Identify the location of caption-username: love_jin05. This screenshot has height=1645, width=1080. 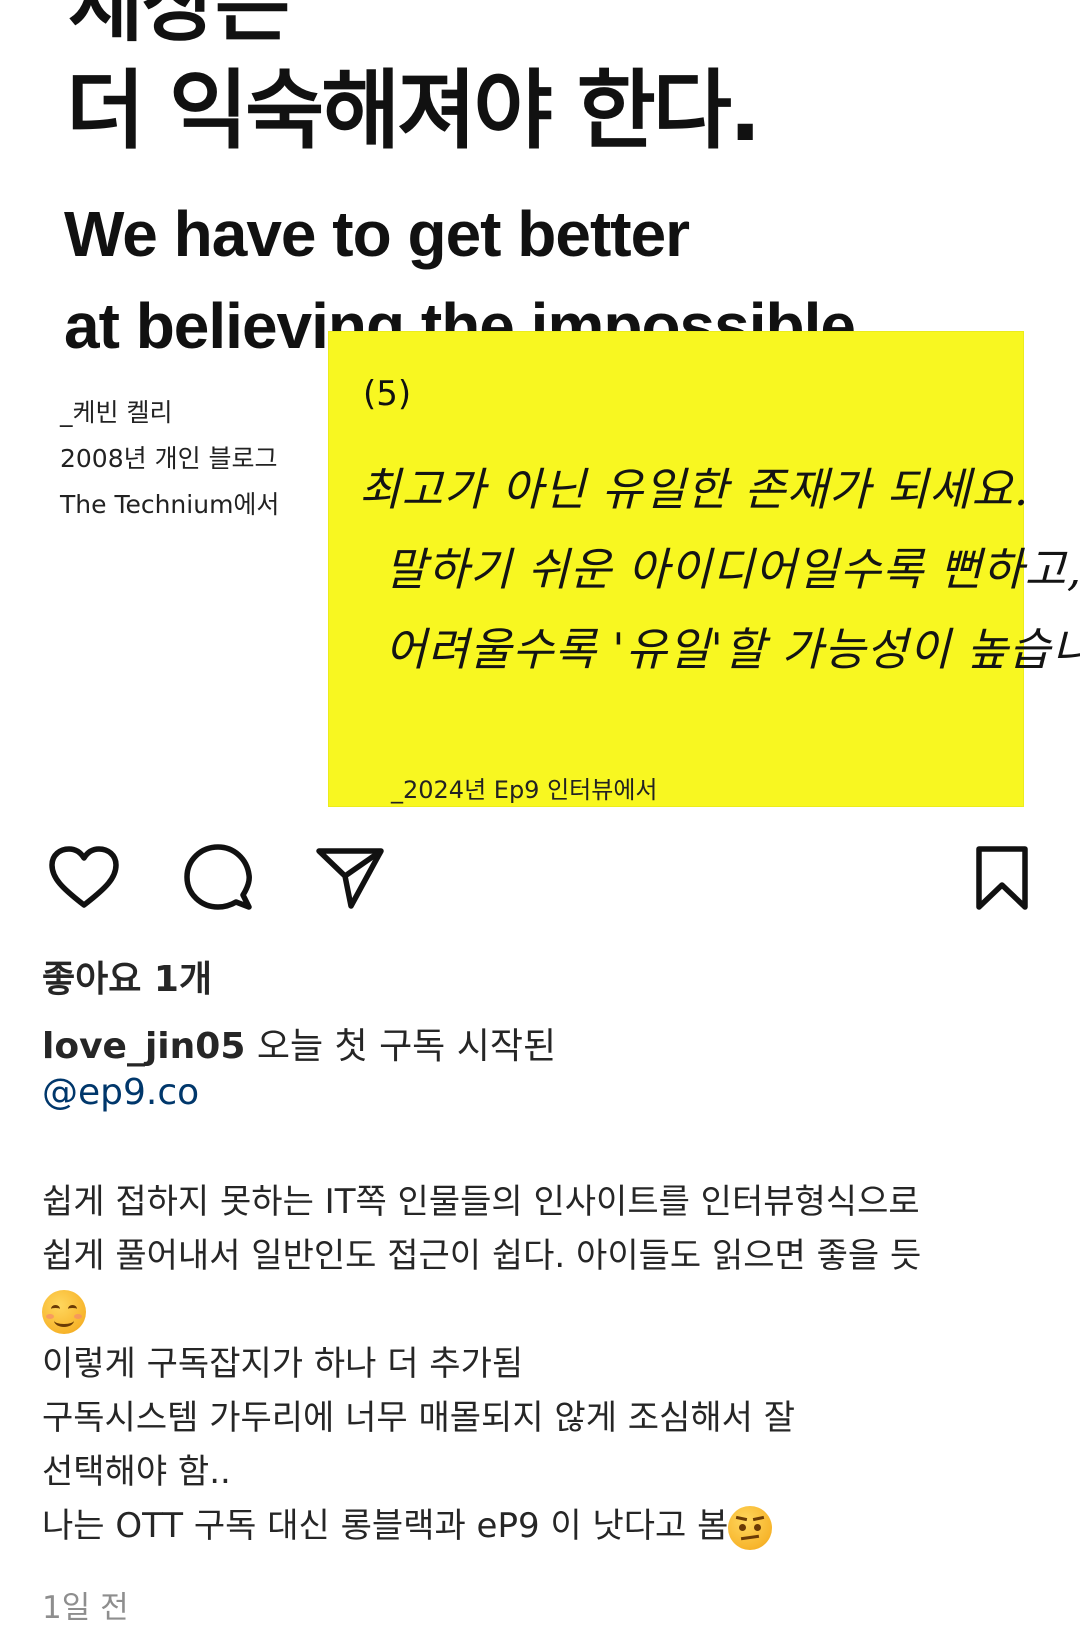
(143, 1046).